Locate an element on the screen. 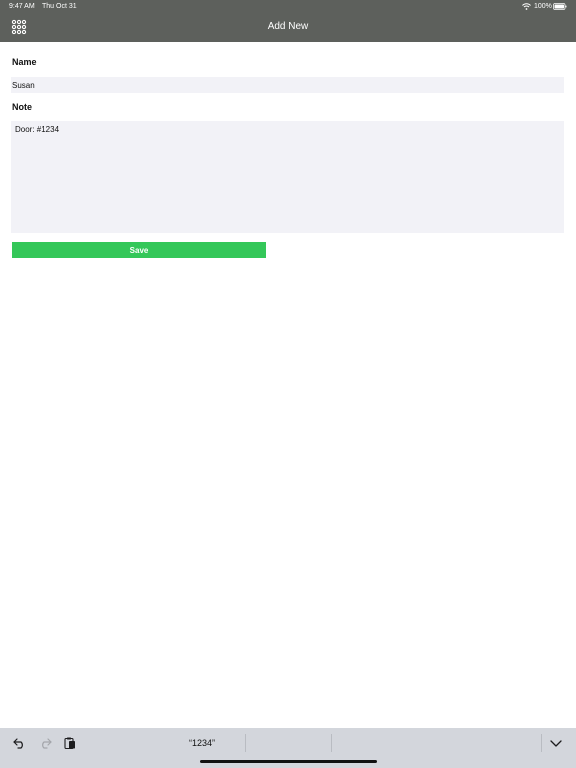 Image resolution: width=576 pixels, height=768 pixels. battery-icon is located at coordinates (560, 6).